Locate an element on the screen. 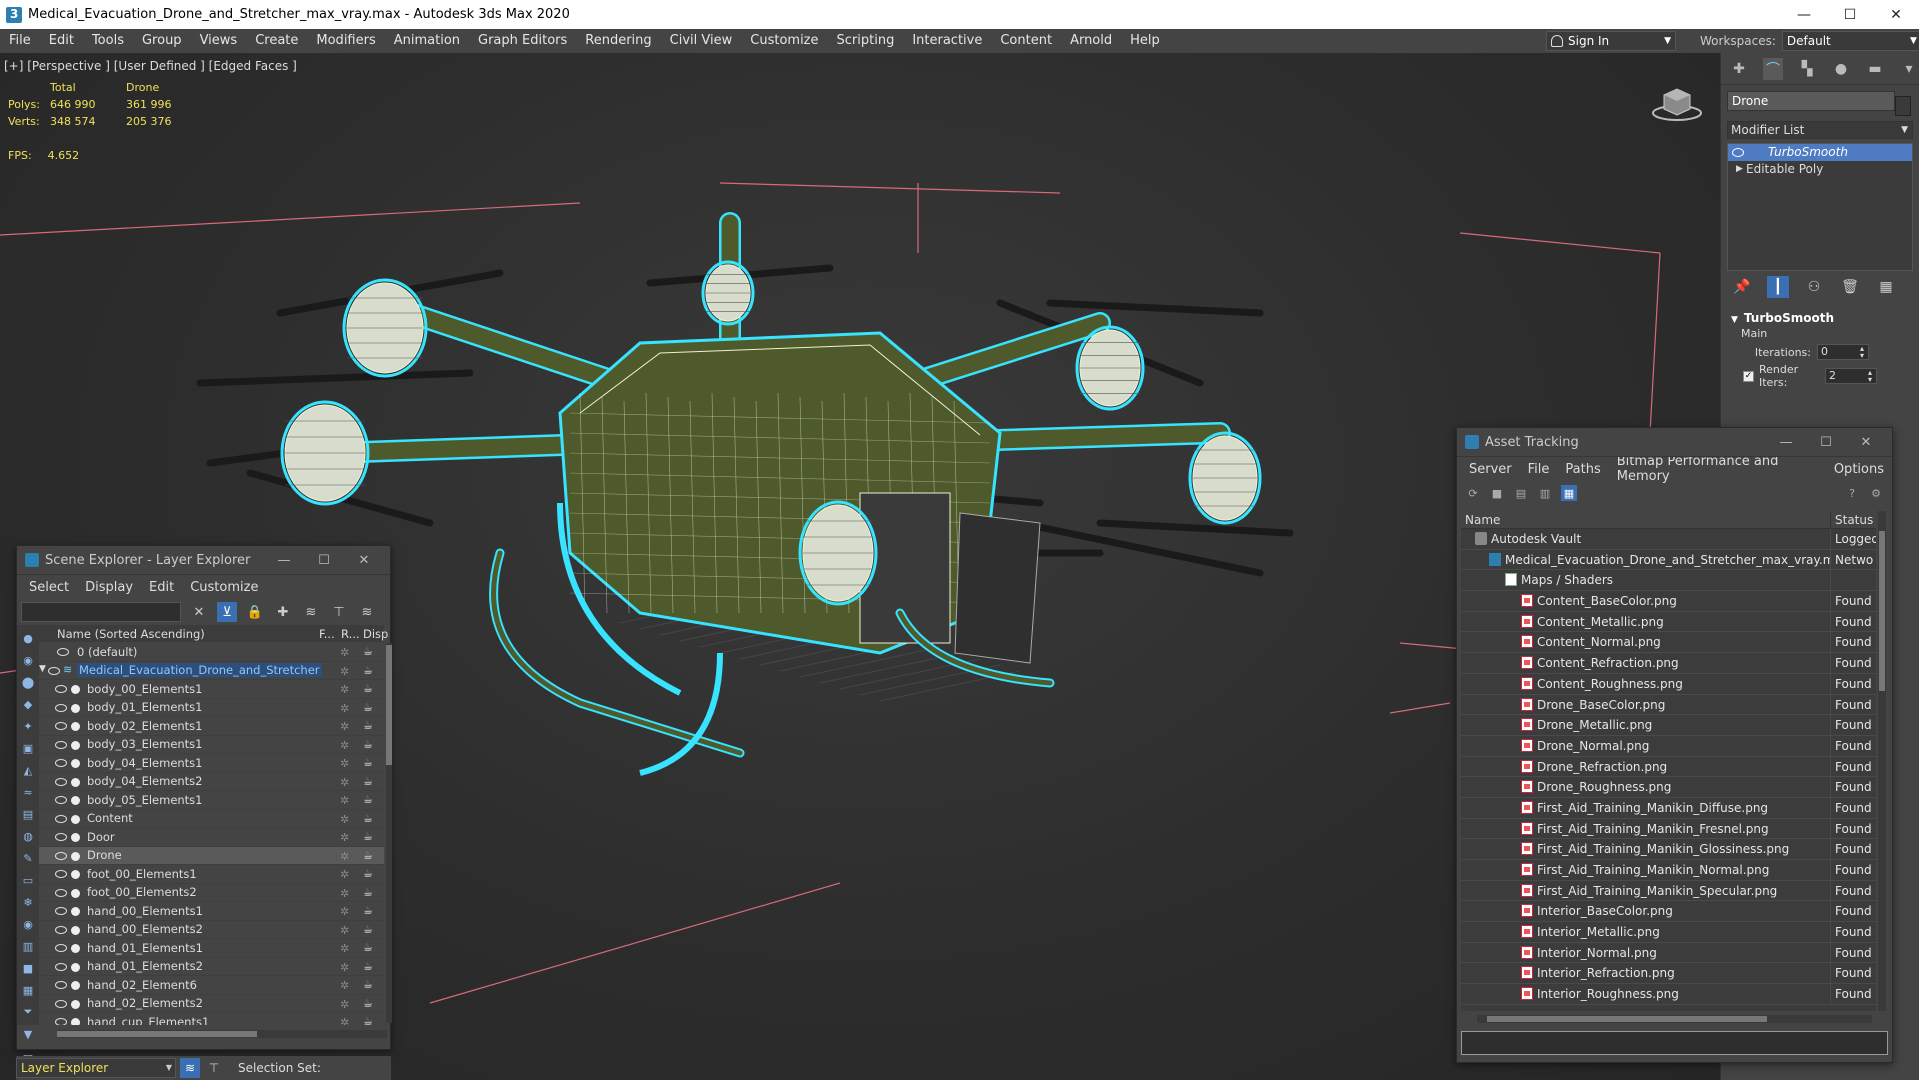 This screenshot has width=1919, height=1080. display-none-icon: ● is located at coordinates (28, 638).